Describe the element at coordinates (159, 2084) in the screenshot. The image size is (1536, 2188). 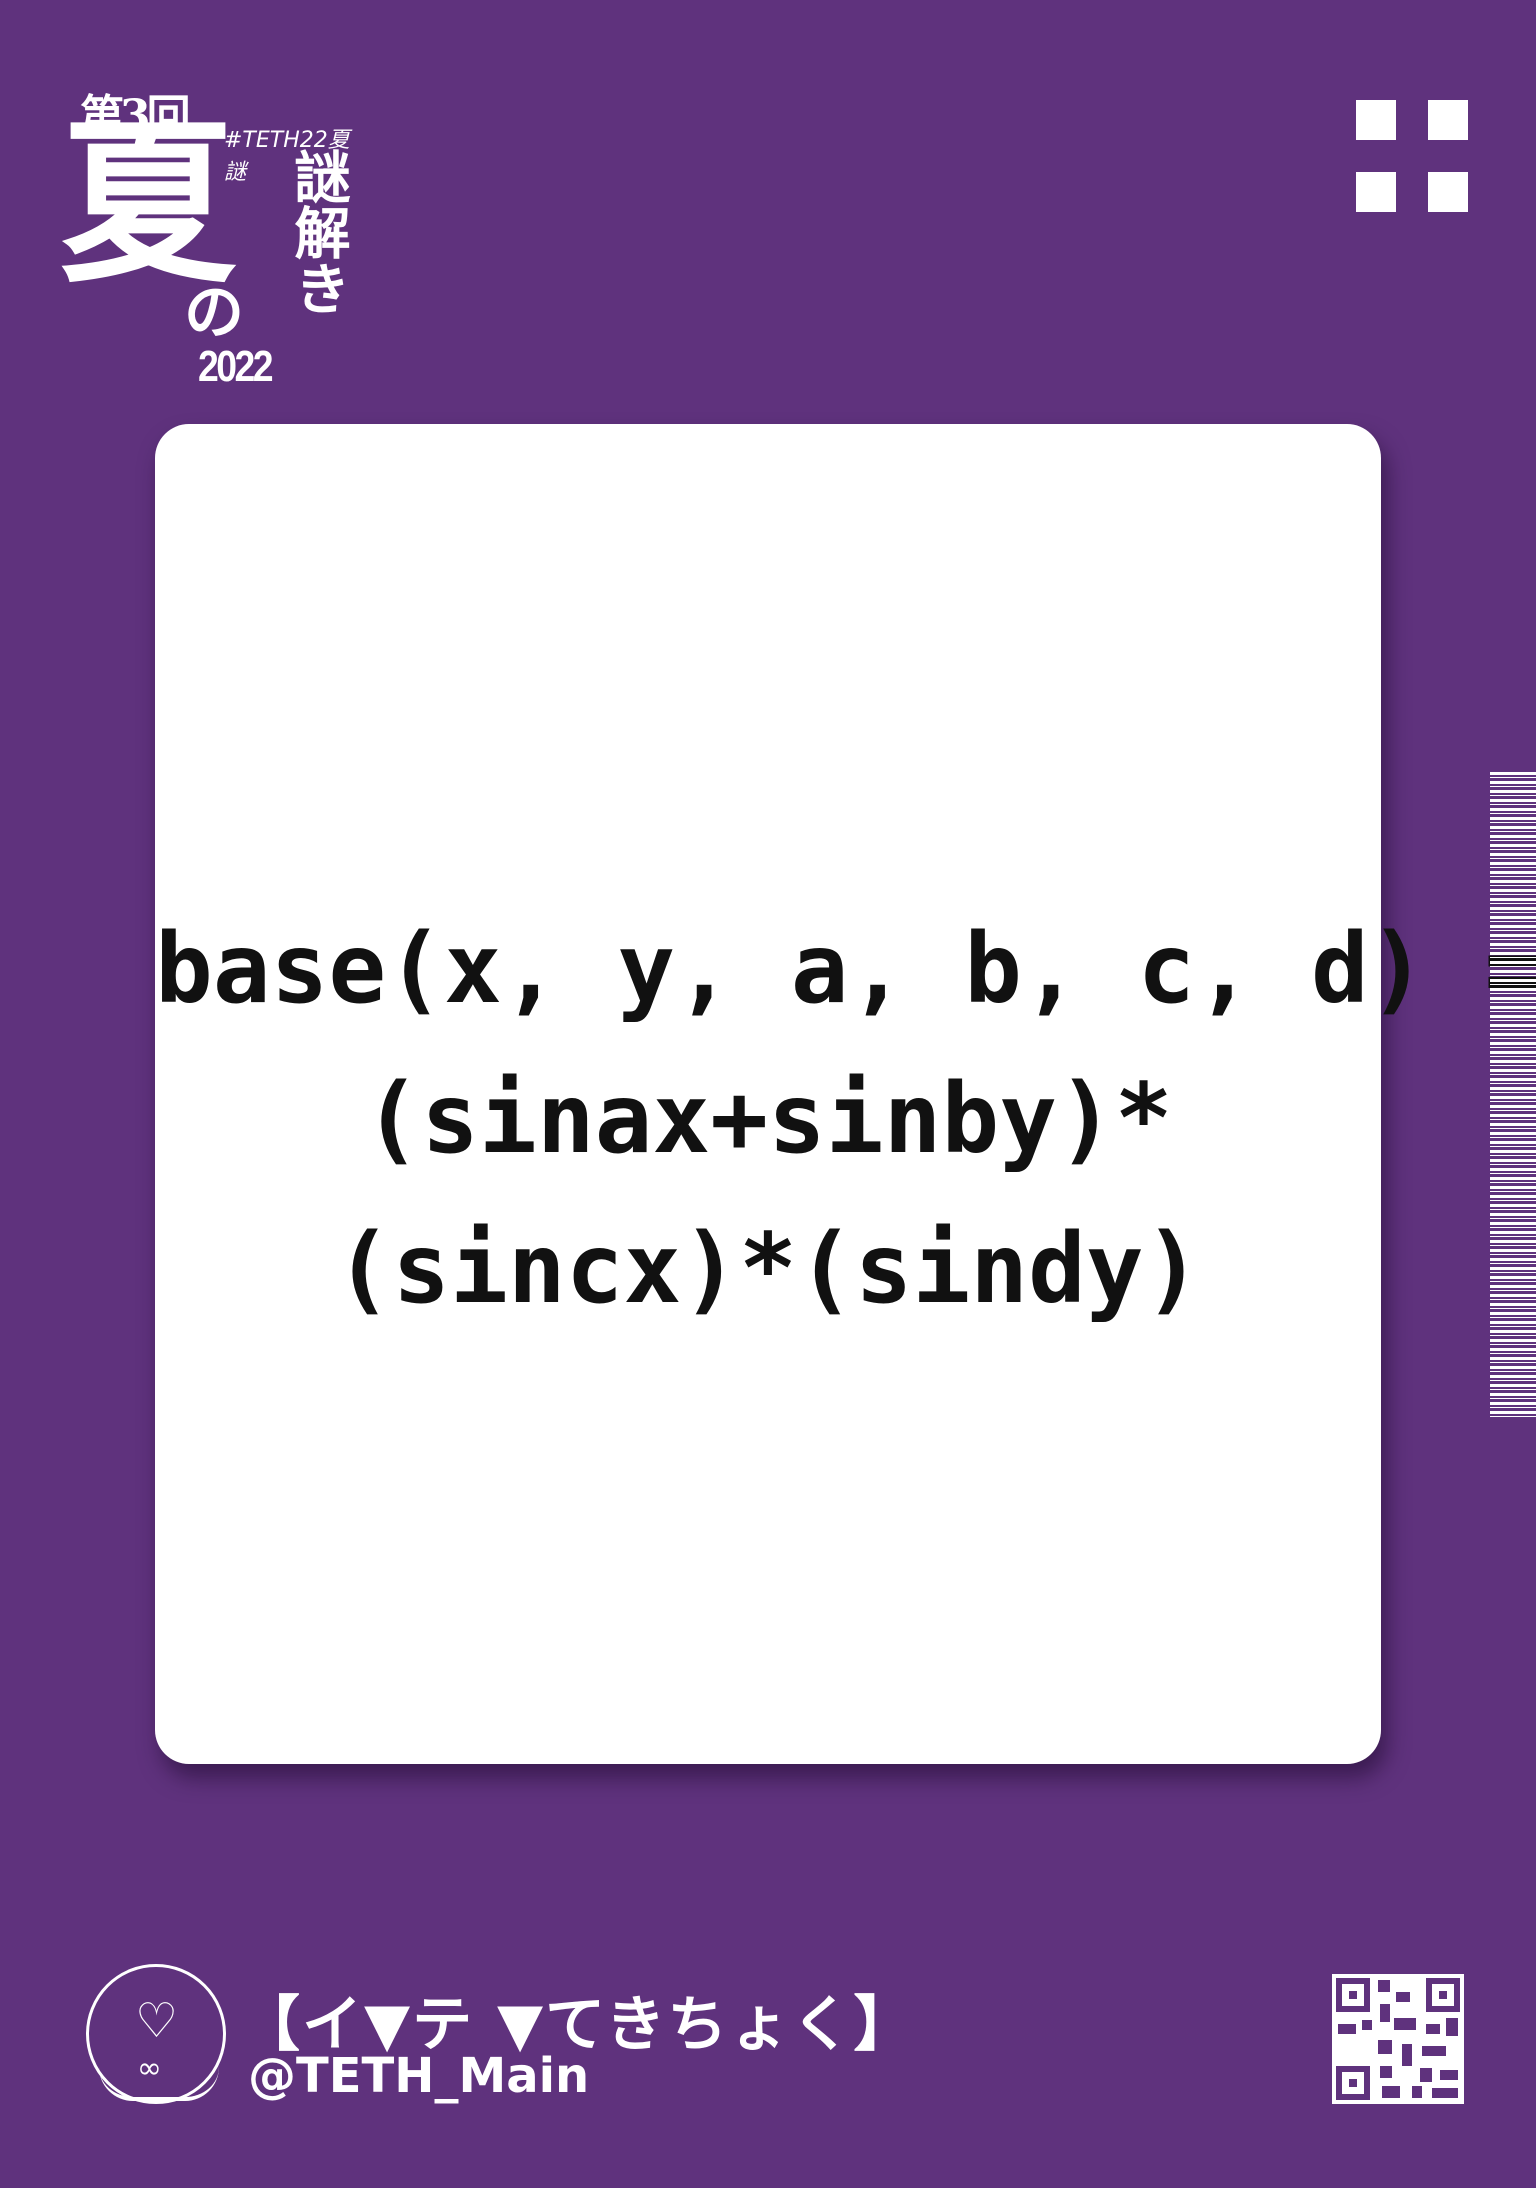
I see `arc-decoration` at that location.